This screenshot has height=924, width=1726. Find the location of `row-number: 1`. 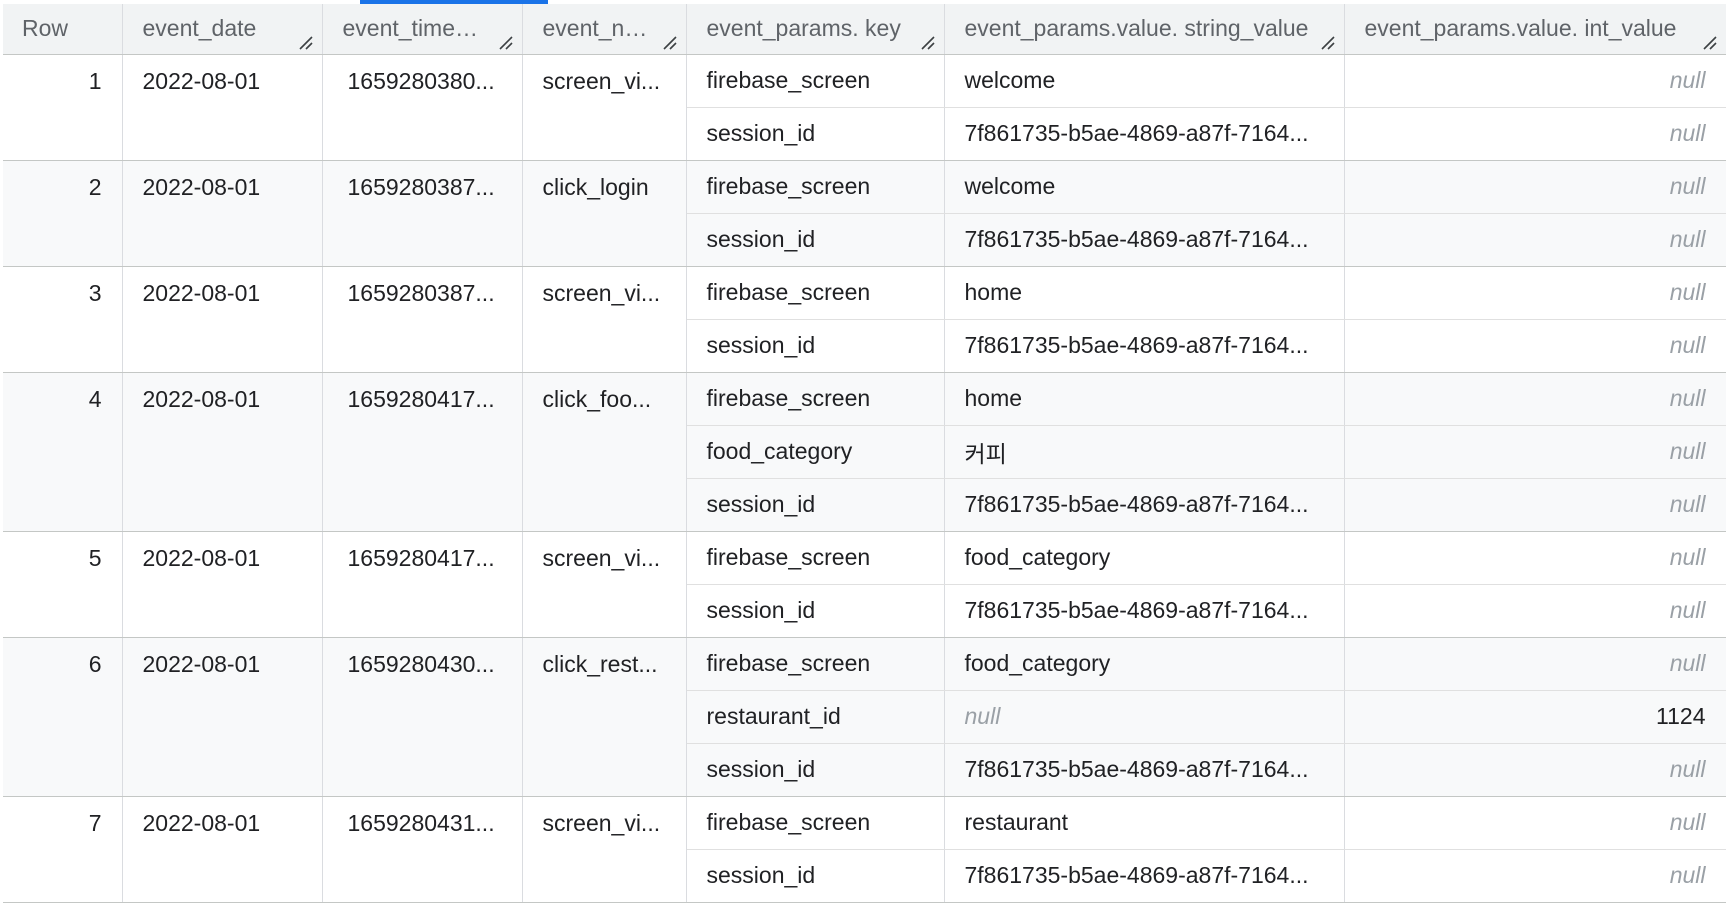

row-number: 1 is located at coordinates (63, 107).